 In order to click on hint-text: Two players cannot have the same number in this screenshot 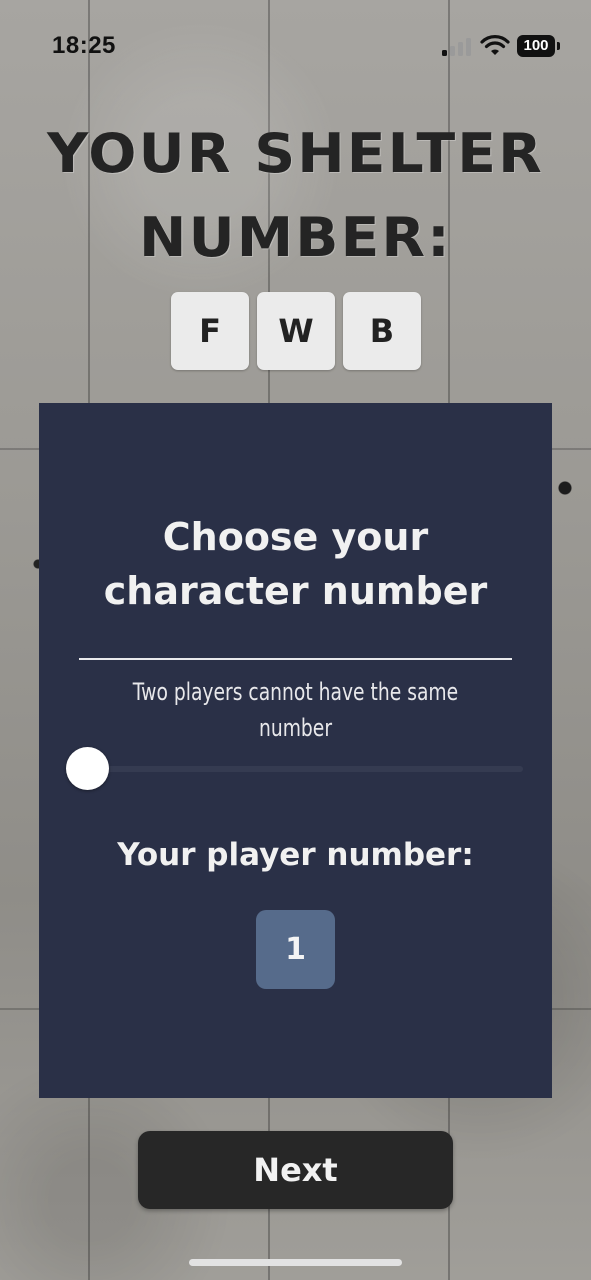, I will do `click(295, 710)`.